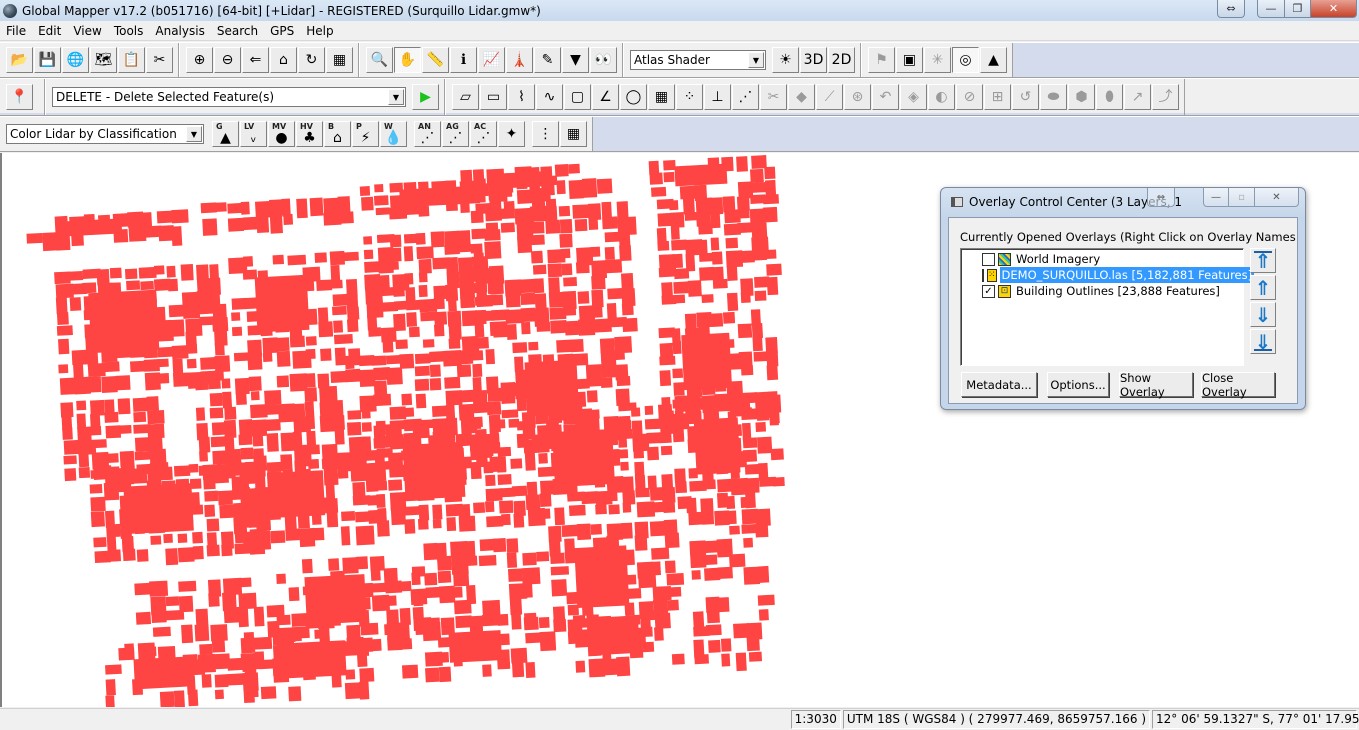 This screenshot has width=1359, height=730. What do you see at coordinates (1238, 385) in the screenshot?
I see `close-overlay-button: Close Overlay` at bounding box center [1238, 385].